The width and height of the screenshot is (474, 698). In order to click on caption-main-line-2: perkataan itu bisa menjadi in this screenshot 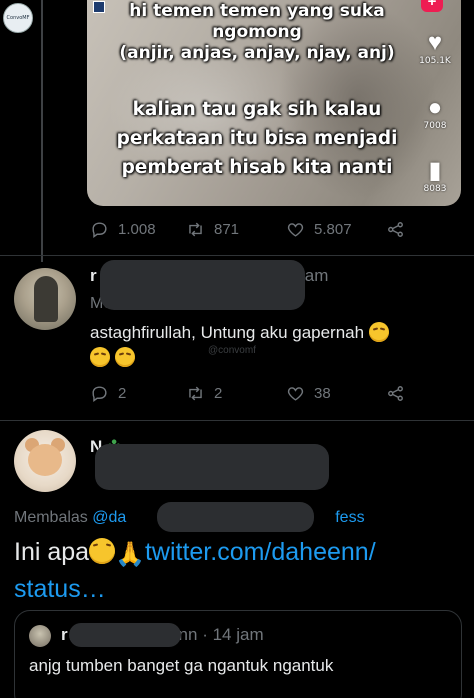, I will do `click(257, 138)`.